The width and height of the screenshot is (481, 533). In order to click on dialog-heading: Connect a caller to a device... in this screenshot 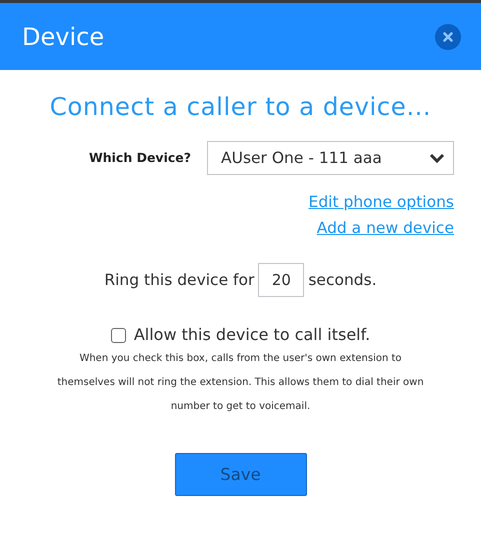, I will do `click(240, 107)`.